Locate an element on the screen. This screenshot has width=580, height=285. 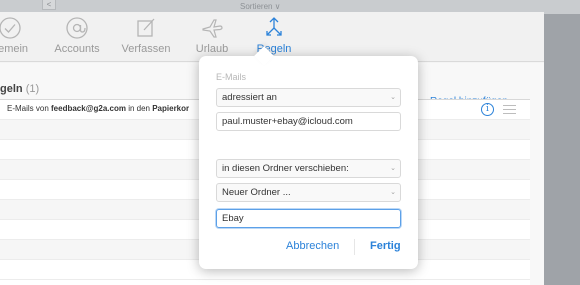
tab-vacation-label: Urlaub is located at coordinates (212, 49).